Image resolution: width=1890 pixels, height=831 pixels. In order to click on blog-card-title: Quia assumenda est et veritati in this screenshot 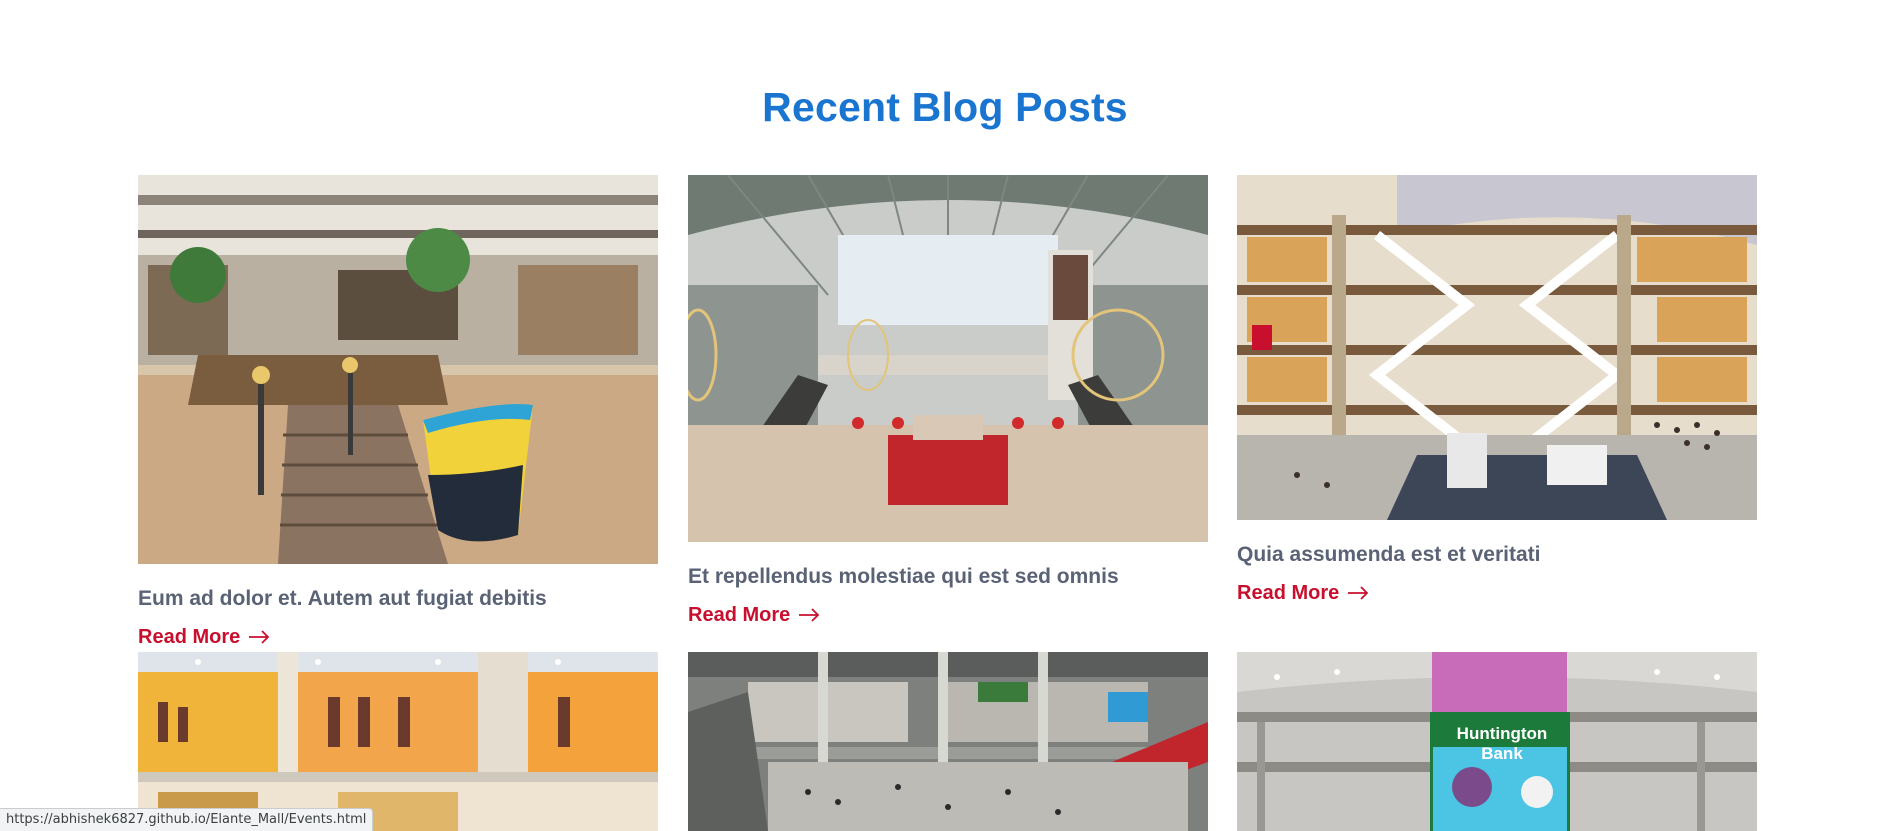, I will do `click(1497, 554)`.